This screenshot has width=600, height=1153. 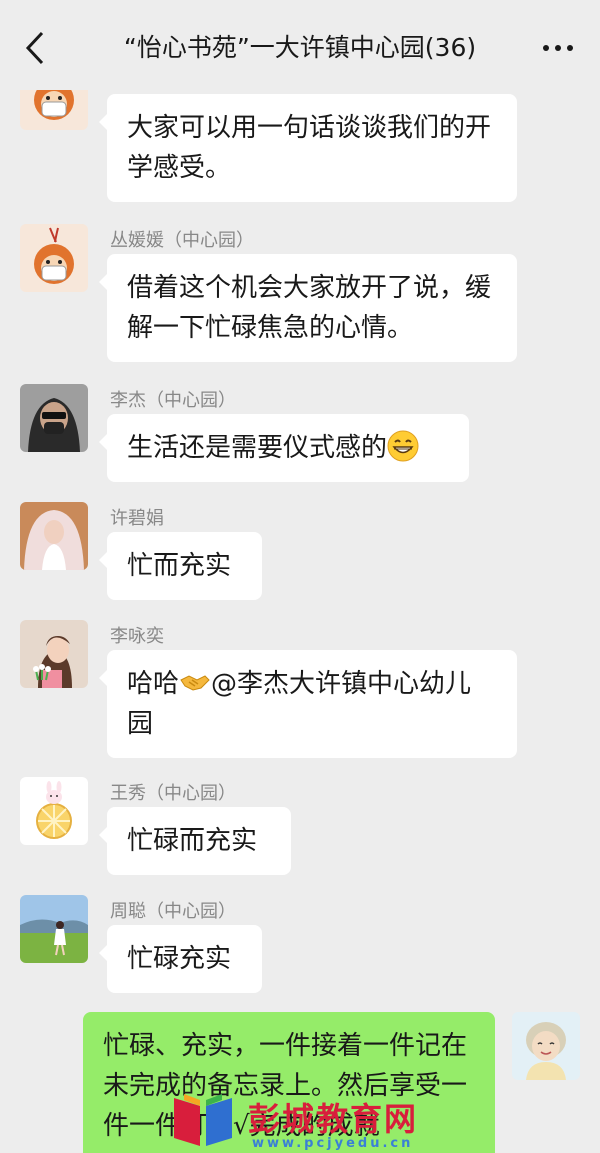 What do you see at coordinates (195, 683) in the screenshot?
I see `handshake-emoji` at bounding box center [195, 683].